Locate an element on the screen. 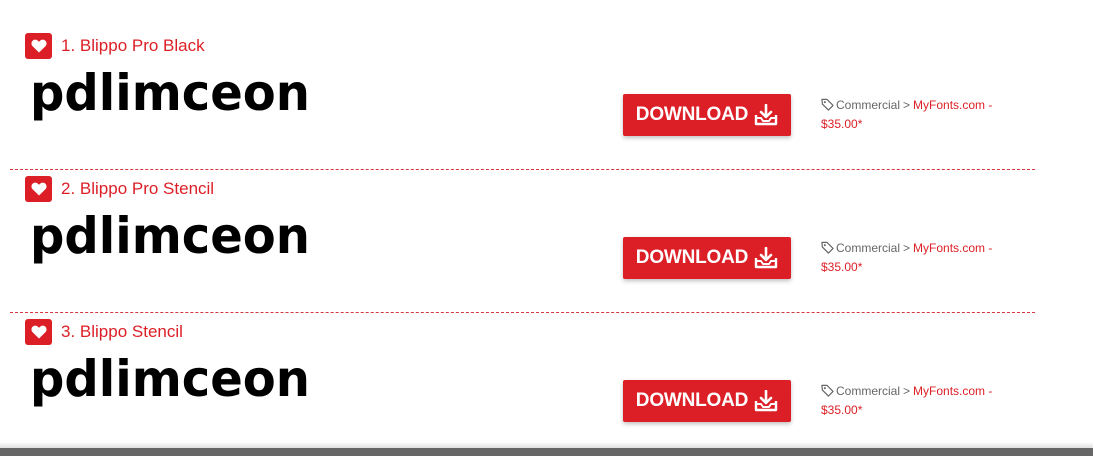  font-title-link: 3. Blippo Stencil is located at coordinates (122, 332).